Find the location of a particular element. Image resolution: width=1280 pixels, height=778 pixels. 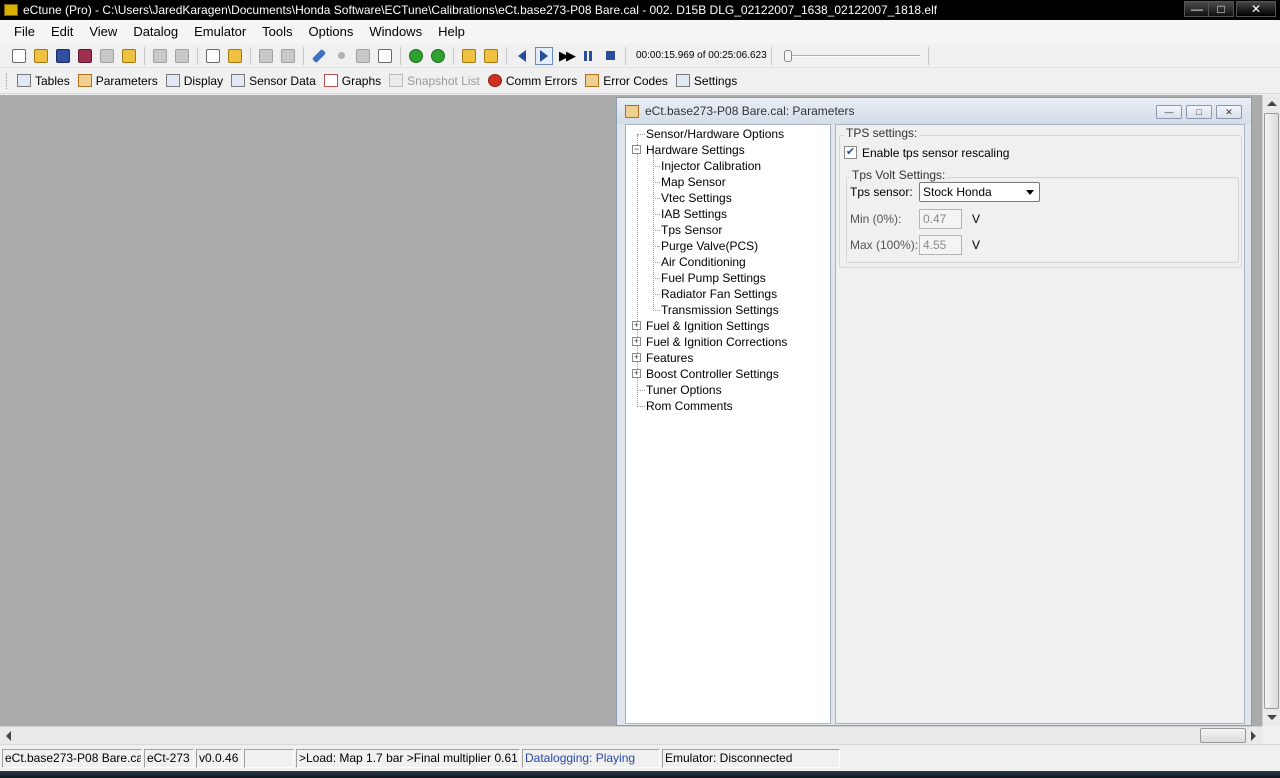

toolbar-separator is located at coordinates (400, 55).